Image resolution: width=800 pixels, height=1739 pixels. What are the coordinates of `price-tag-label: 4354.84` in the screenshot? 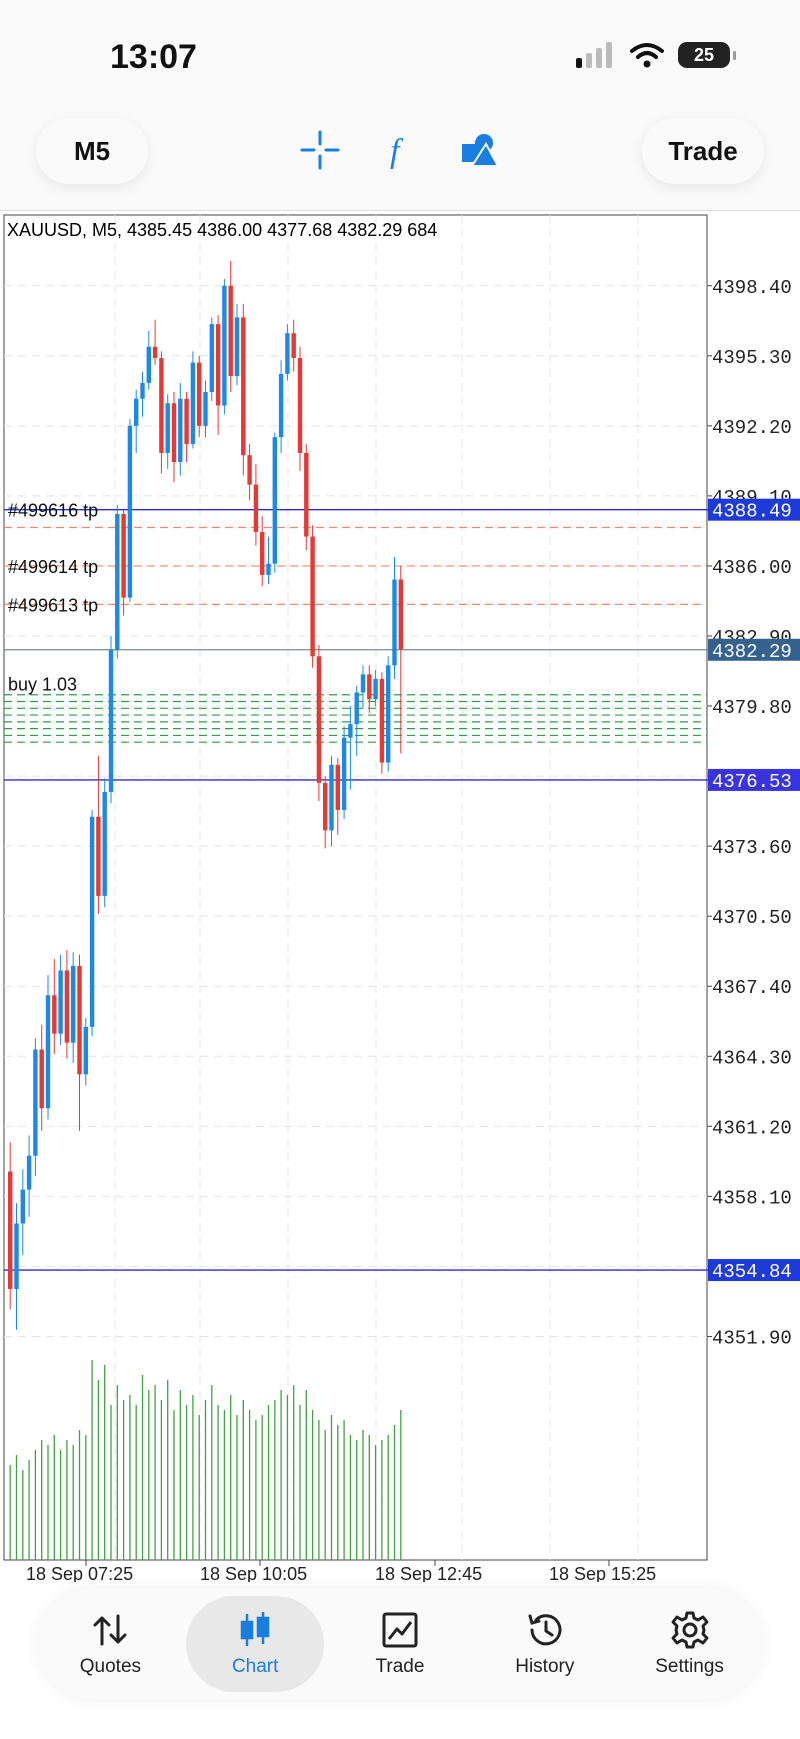 It's located at (752, 1272).